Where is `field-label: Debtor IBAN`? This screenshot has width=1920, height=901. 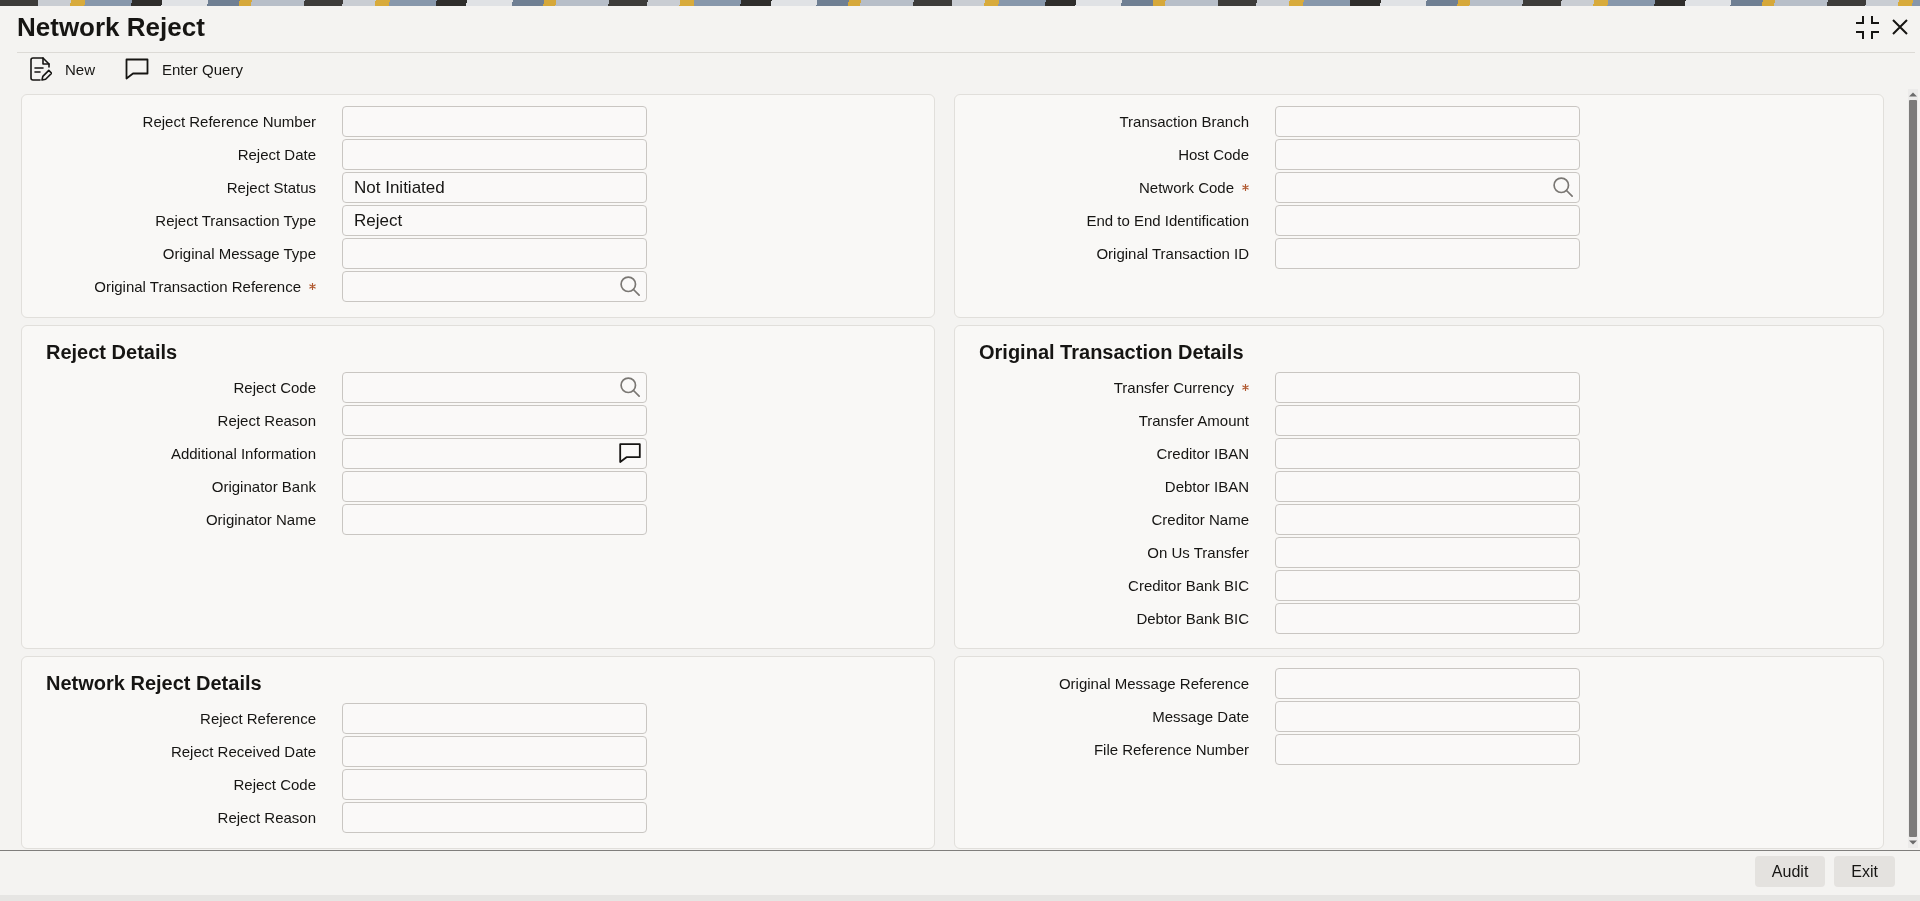
field-label: Debtor IBAN is located at coordinates (1206, 486).